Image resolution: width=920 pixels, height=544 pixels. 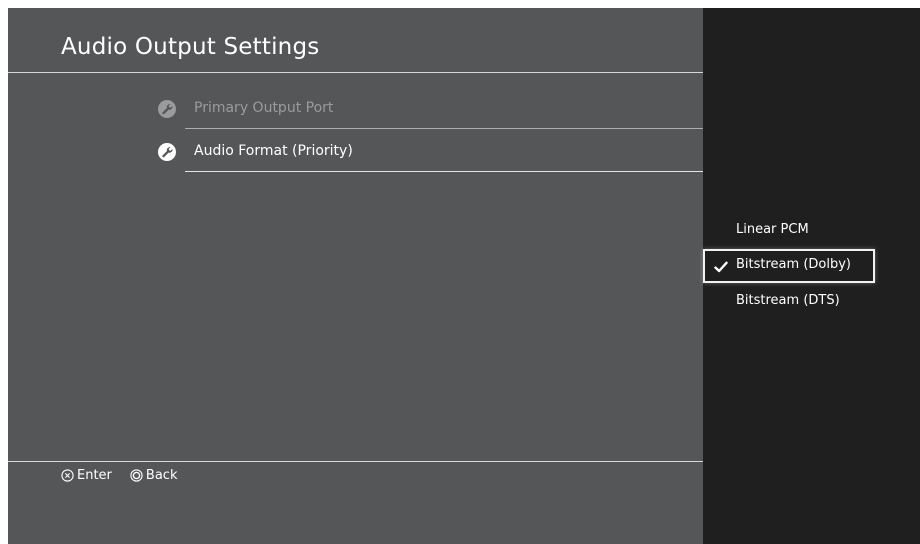 What do you see at coordinates (67, 475) in the screenshot?
I see `cross-button-icon` at bounding box center [67, 475].